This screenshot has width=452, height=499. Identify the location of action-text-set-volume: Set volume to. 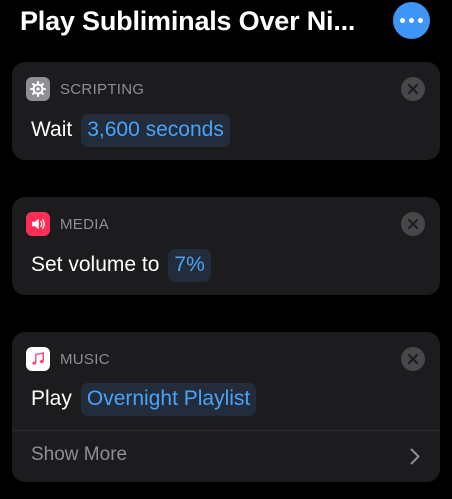
(95, 264).